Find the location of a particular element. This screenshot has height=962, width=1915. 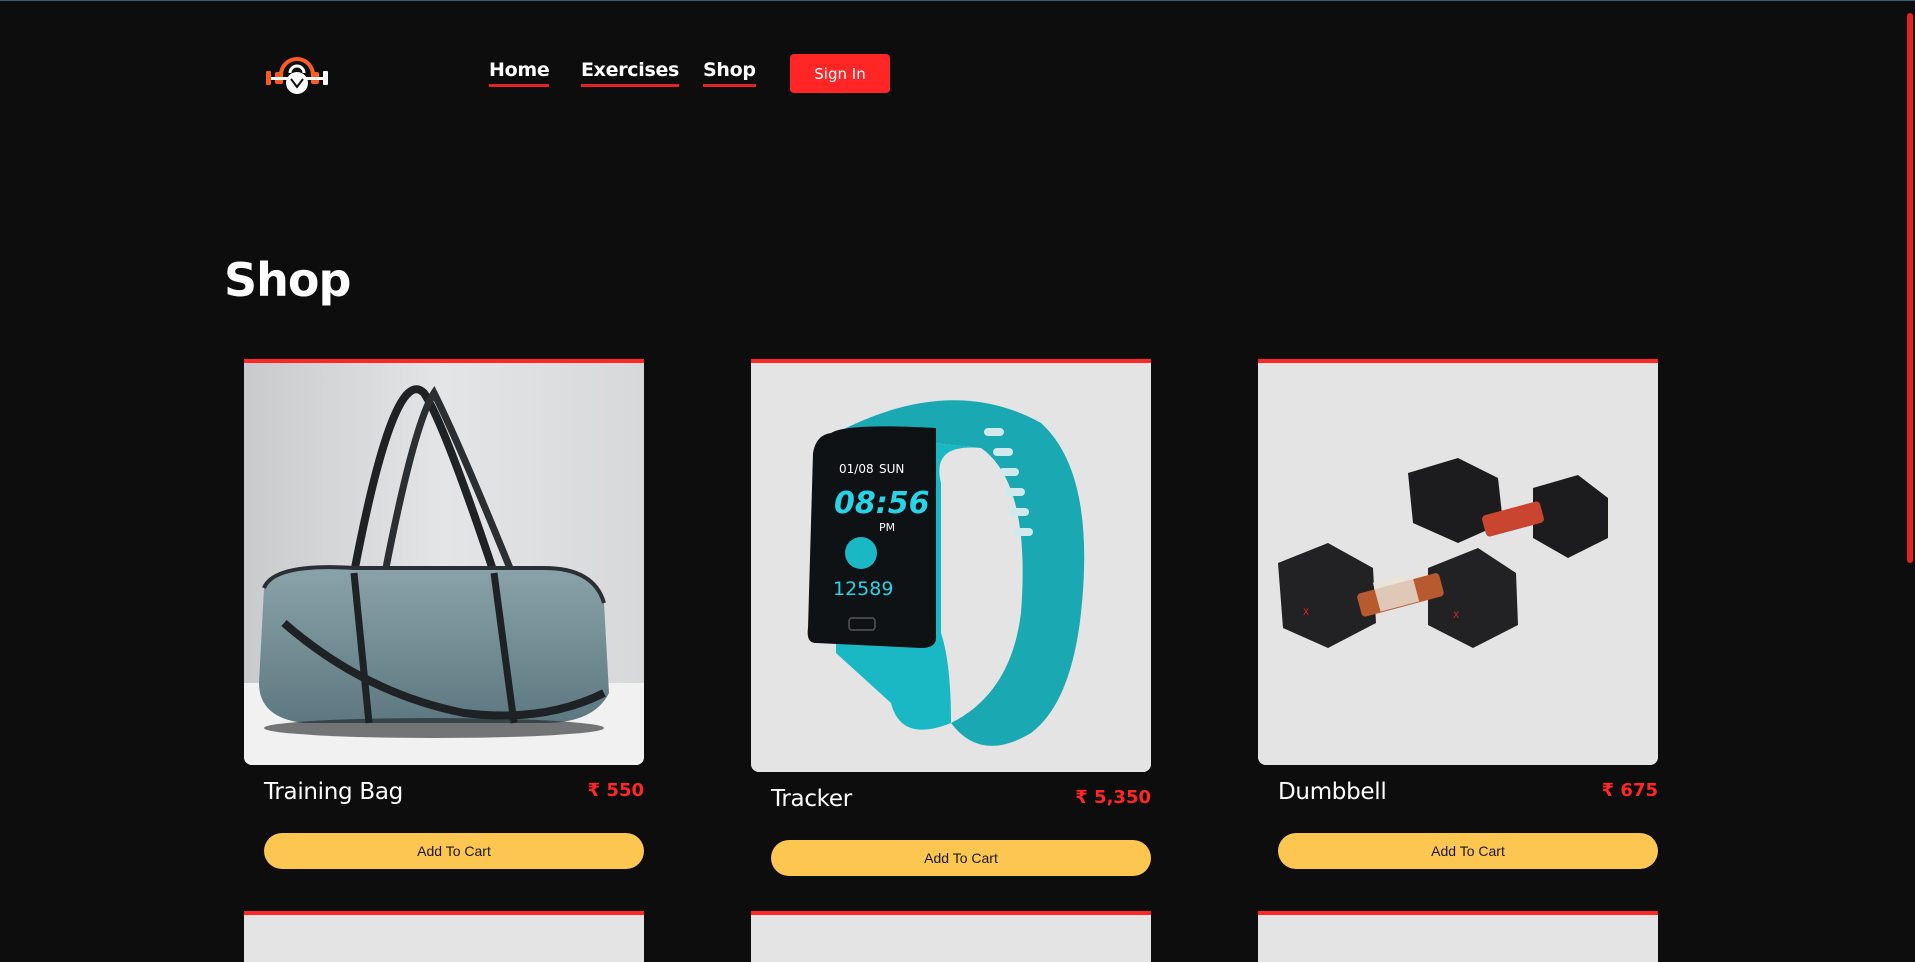

tracker-screen-time: 08:56 is located at coordinates (882, 503).